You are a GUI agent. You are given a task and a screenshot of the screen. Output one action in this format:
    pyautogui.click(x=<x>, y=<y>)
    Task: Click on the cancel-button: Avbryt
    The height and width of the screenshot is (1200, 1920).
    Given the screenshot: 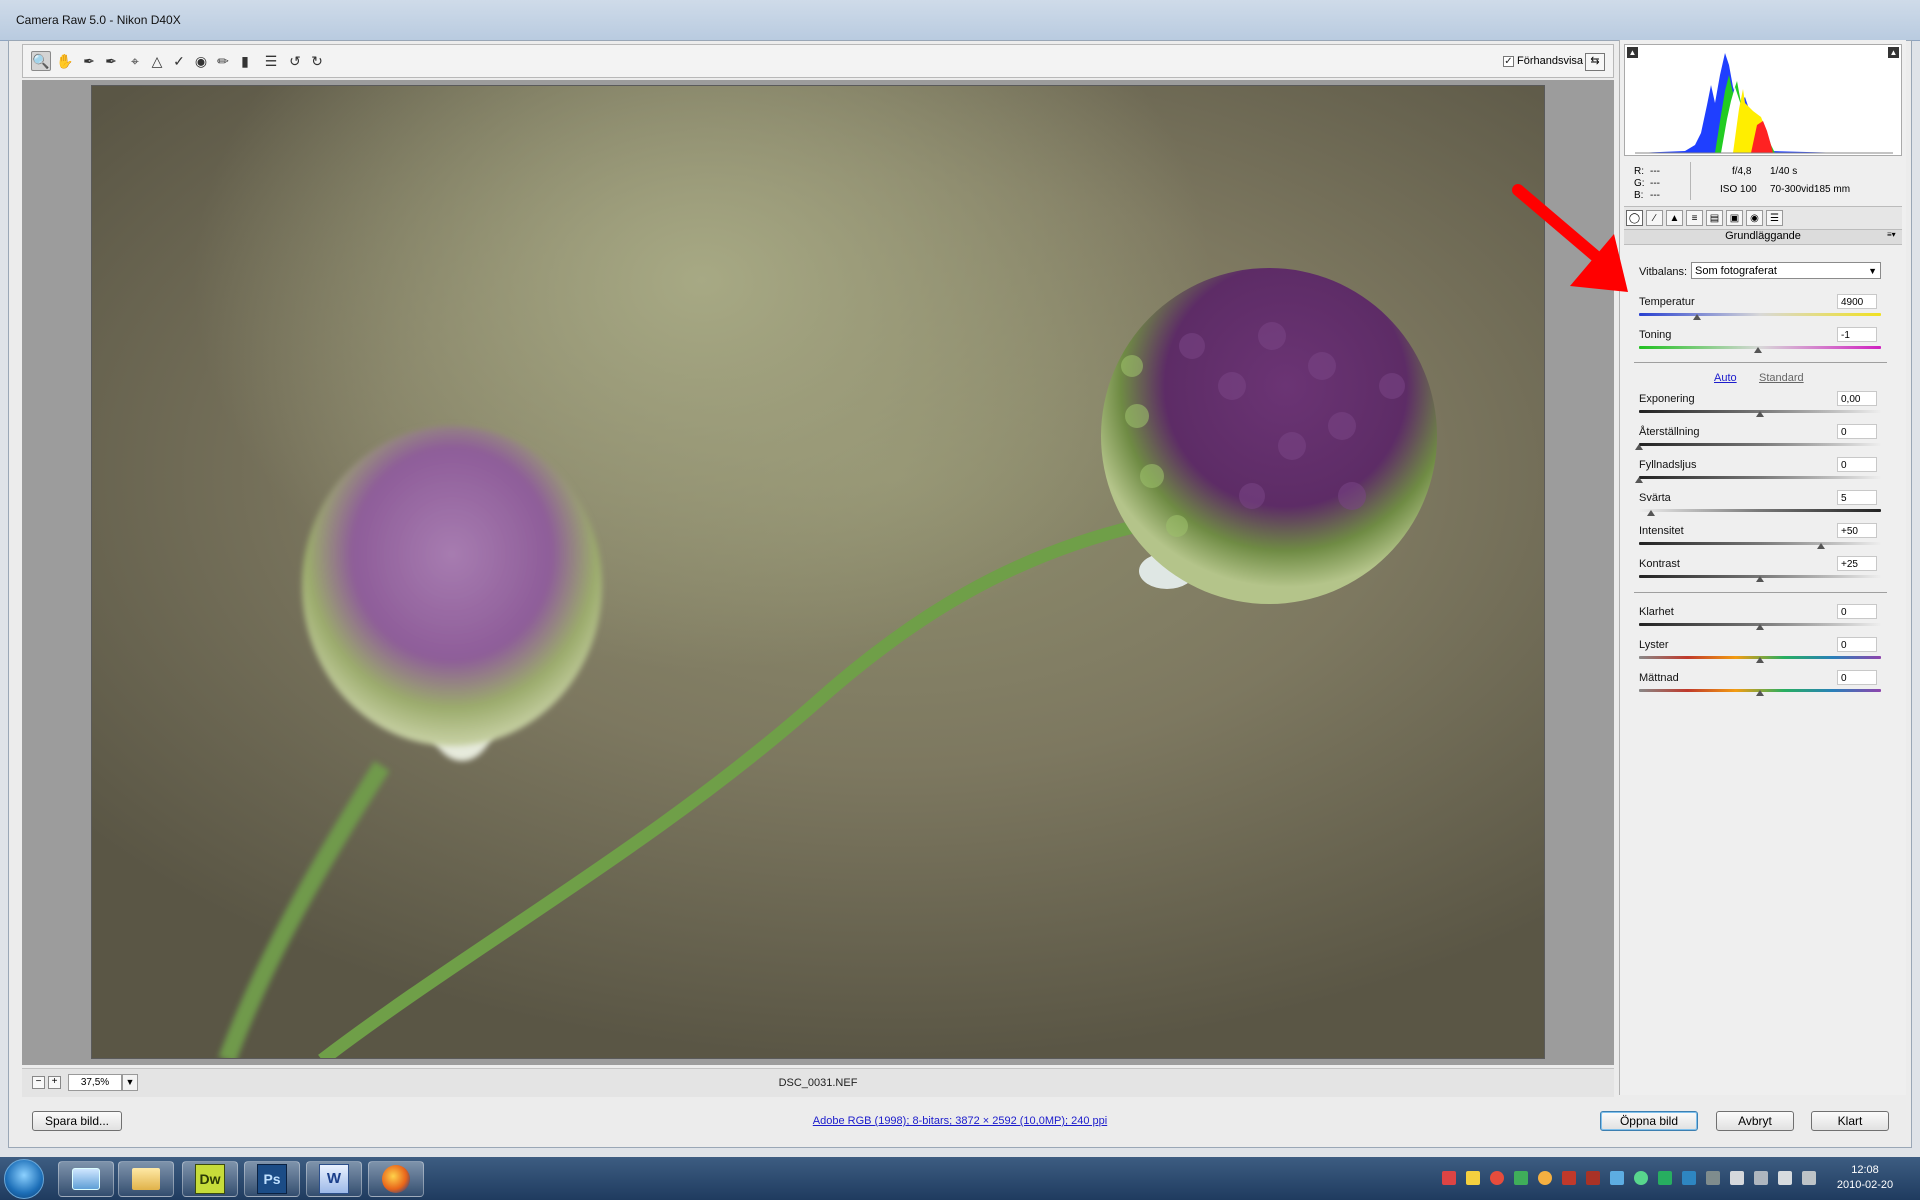 What is the action you would take?
    pyautogui.click(x=1755, y=1121)
    